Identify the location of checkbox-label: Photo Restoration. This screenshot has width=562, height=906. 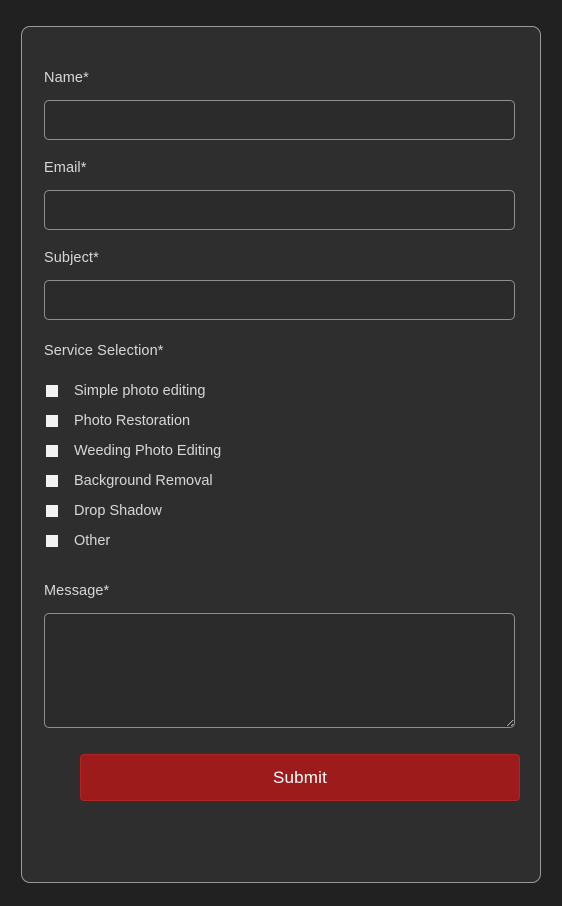
(132, 421).